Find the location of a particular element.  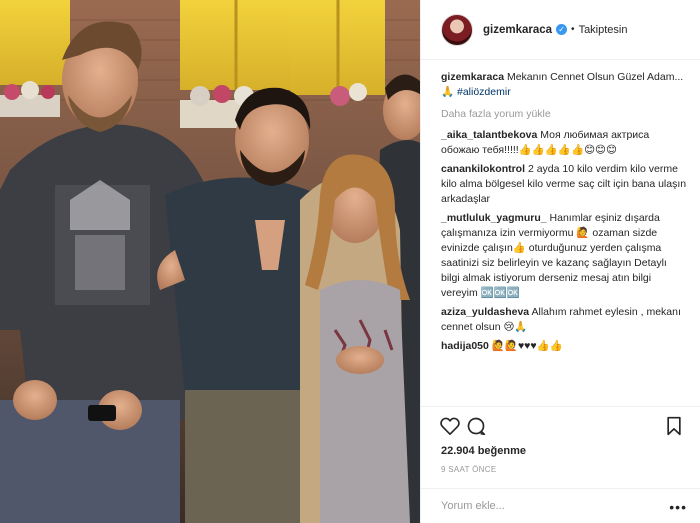

comment-icon is located at coordinates (476, 426).